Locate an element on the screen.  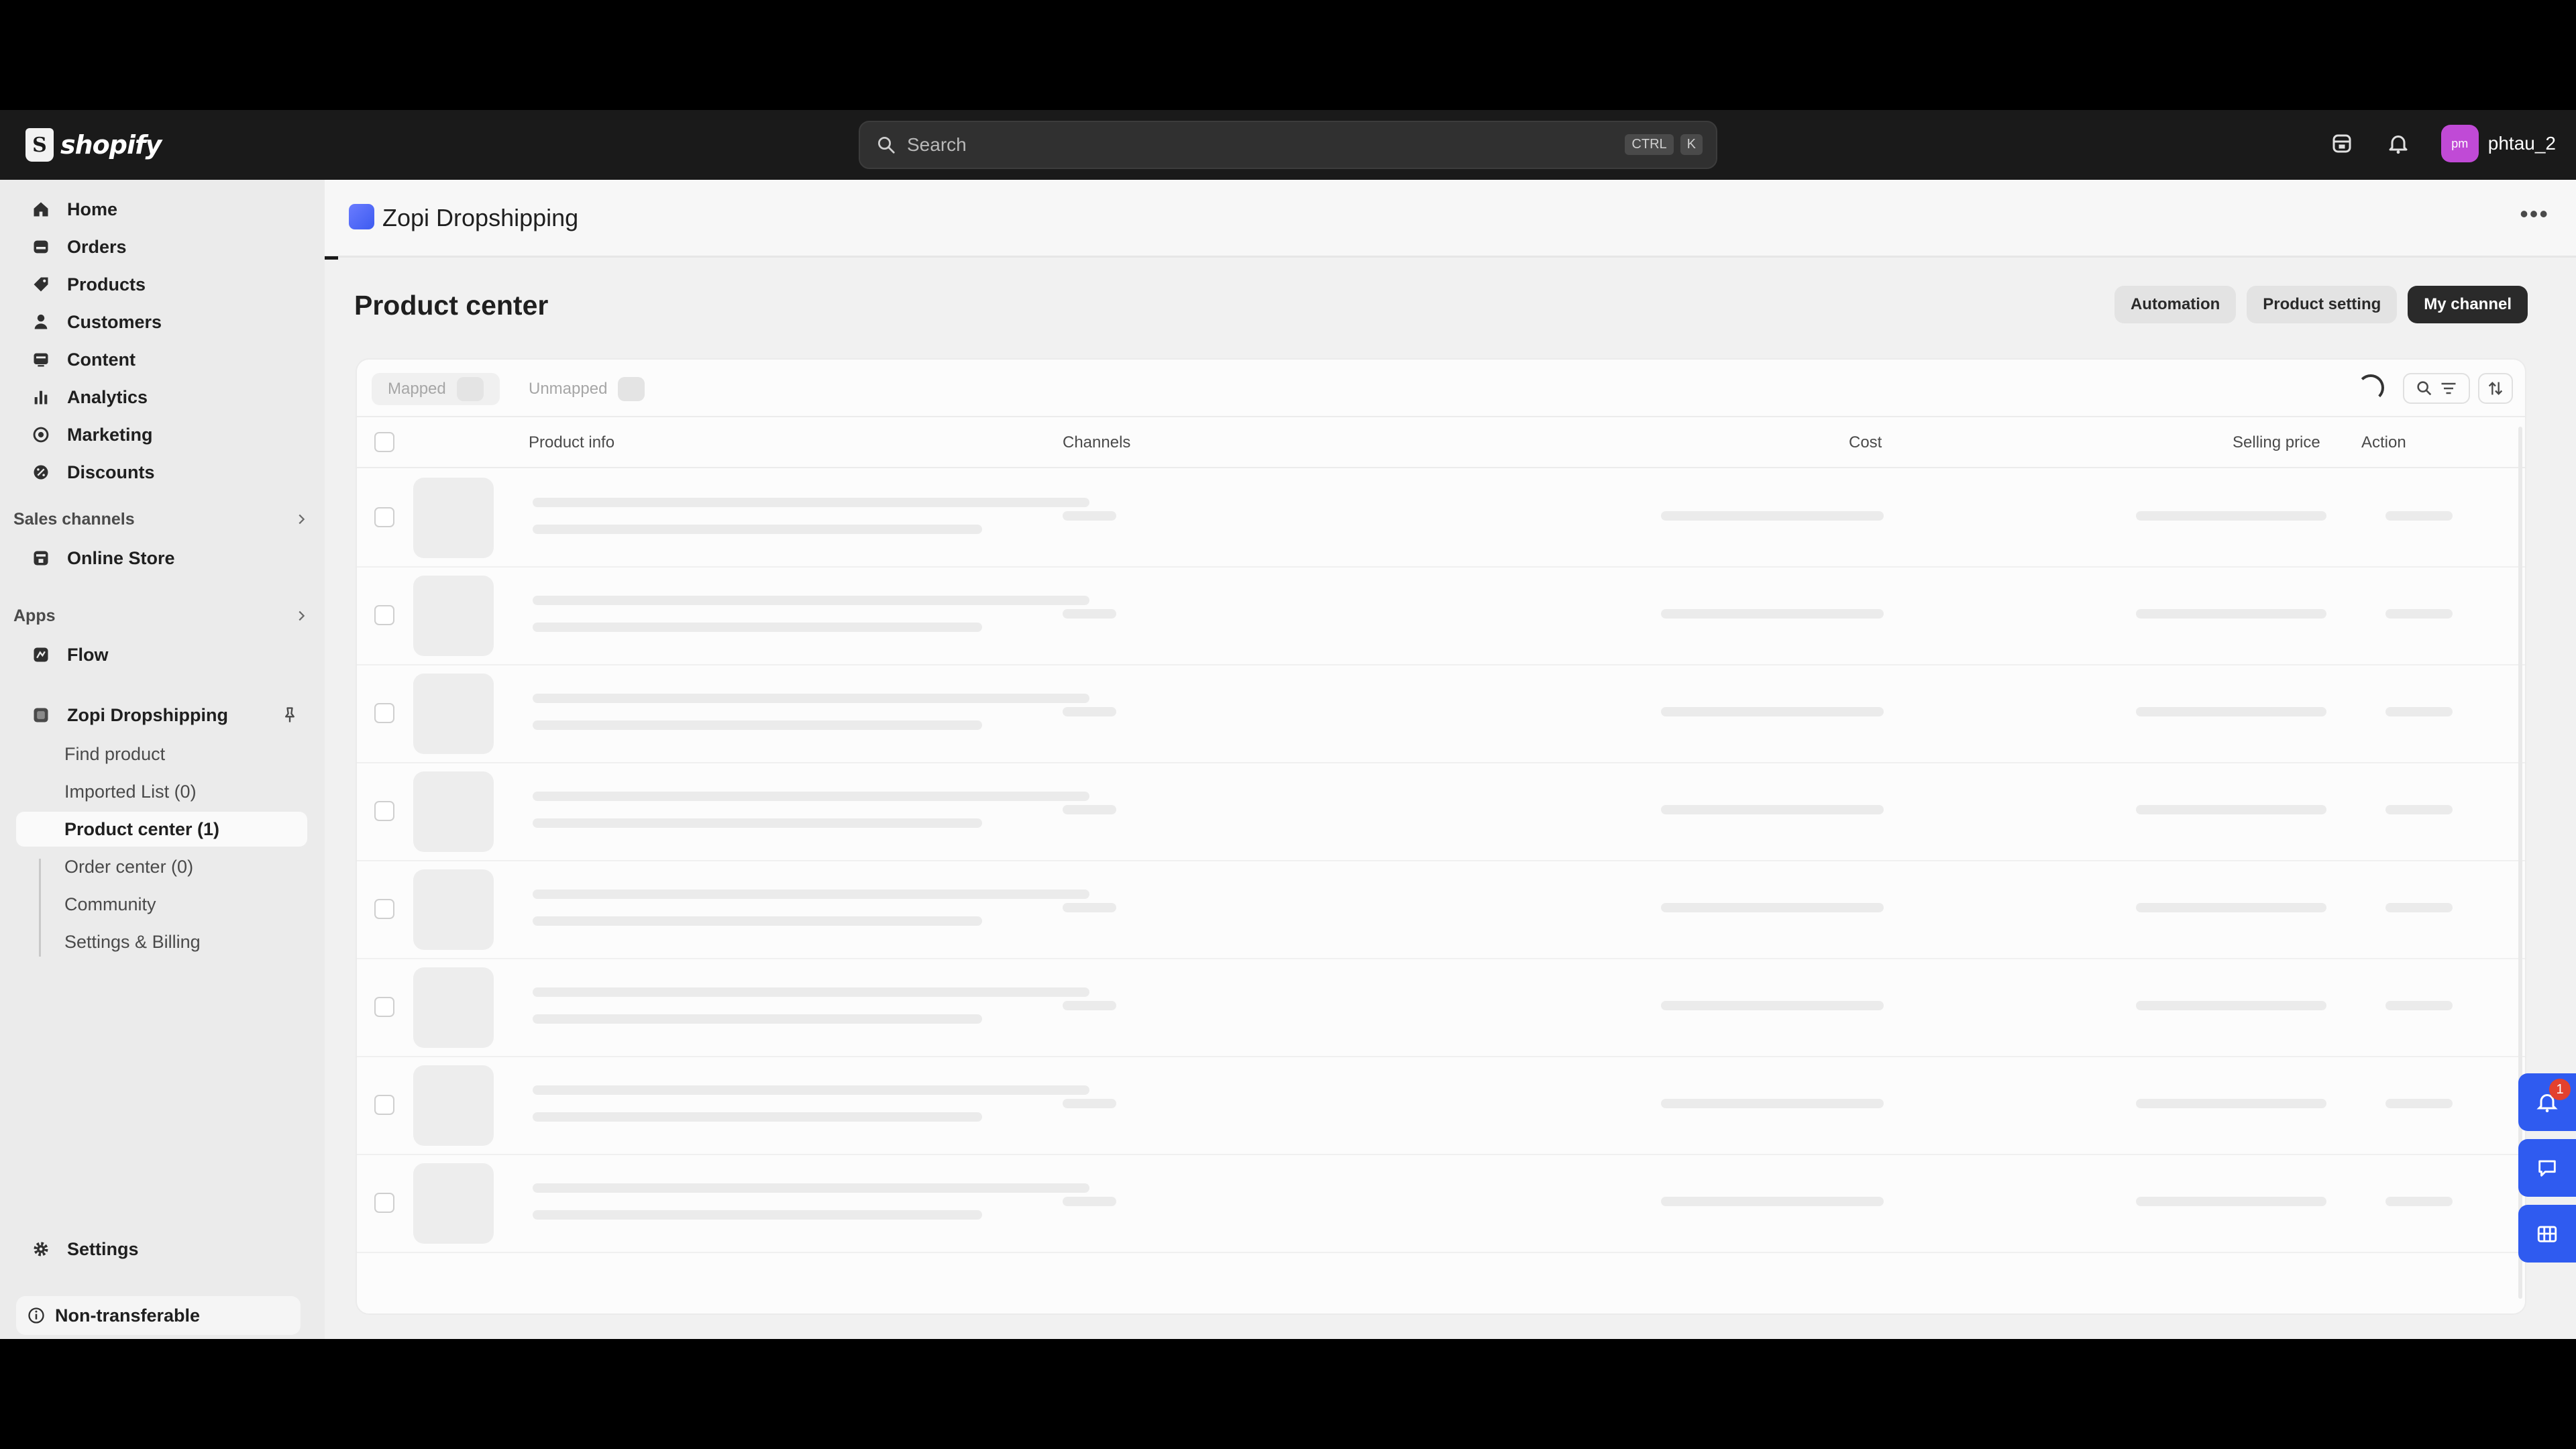
sidebar-item-label: Online Store is located at coordinates (121, 557).